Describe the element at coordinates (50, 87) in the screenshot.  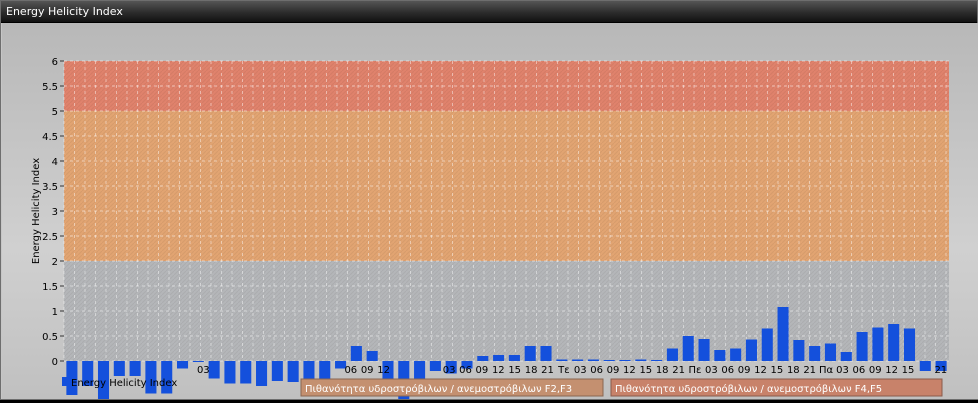
I see `y-tick-label: 5.5` at that location.